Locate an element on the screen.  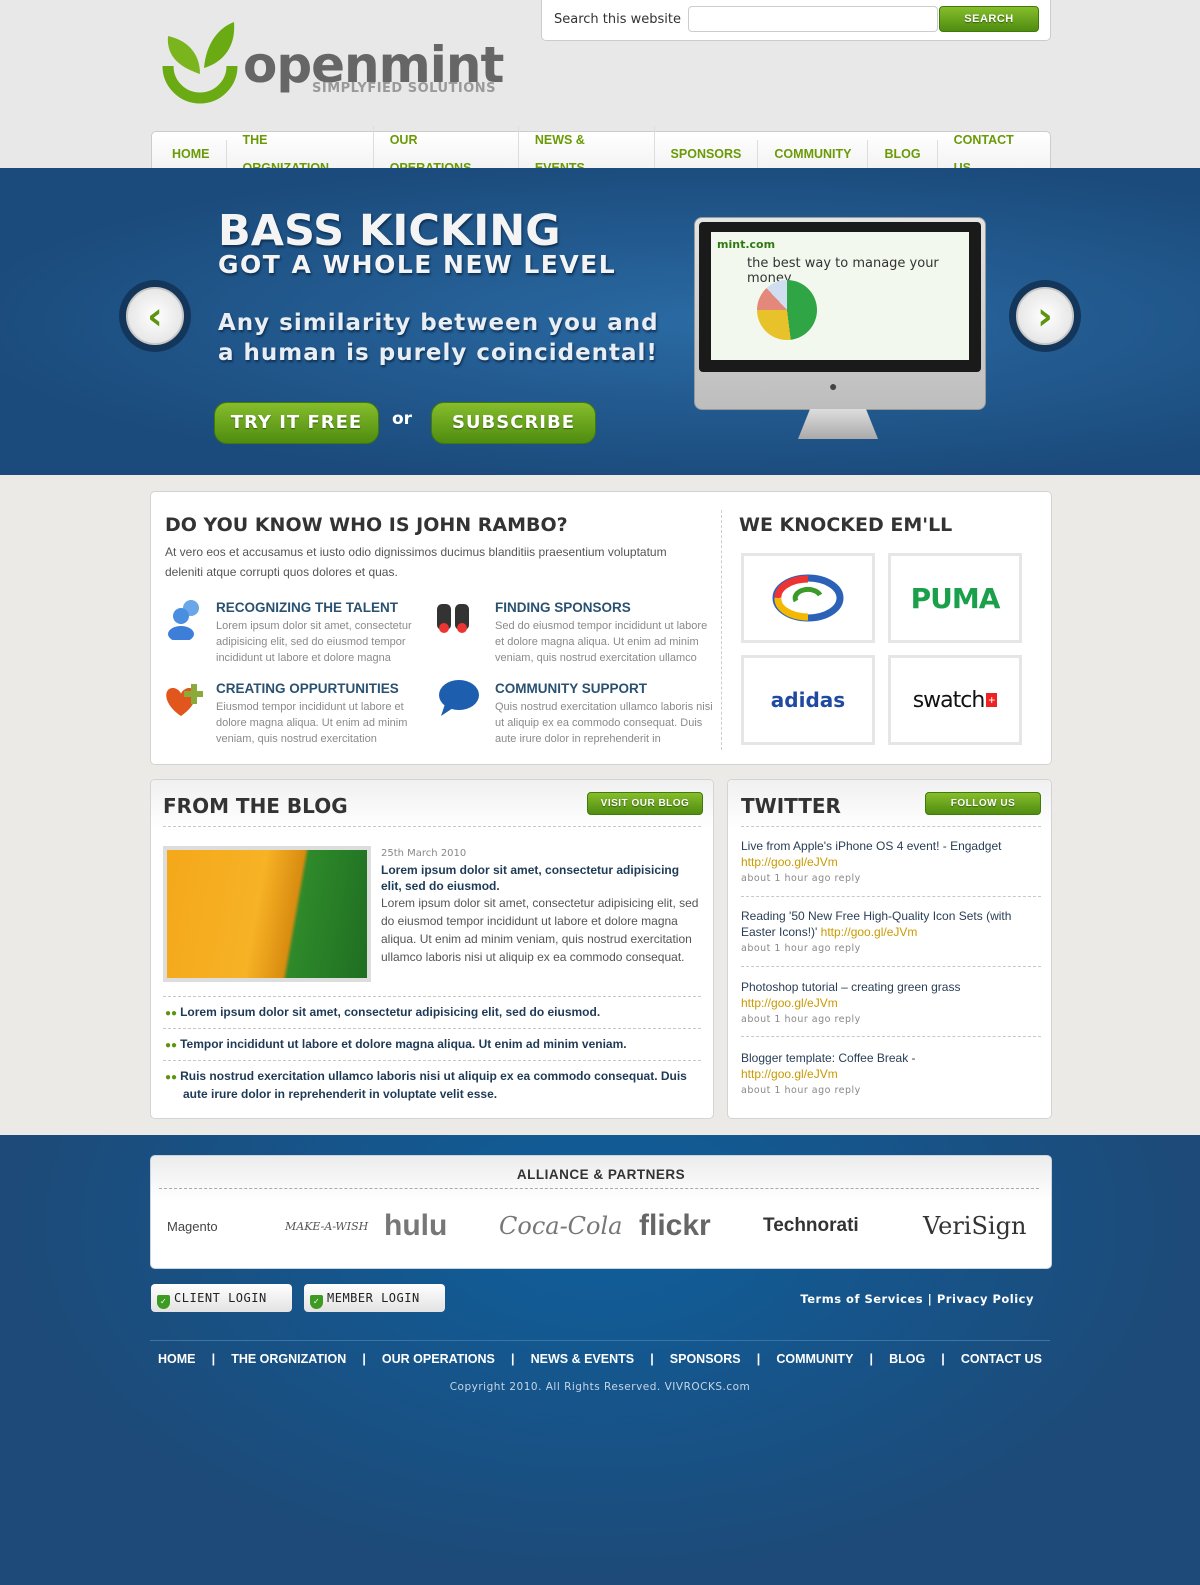
nav-home: HOME is located at coordinates (191, 153).